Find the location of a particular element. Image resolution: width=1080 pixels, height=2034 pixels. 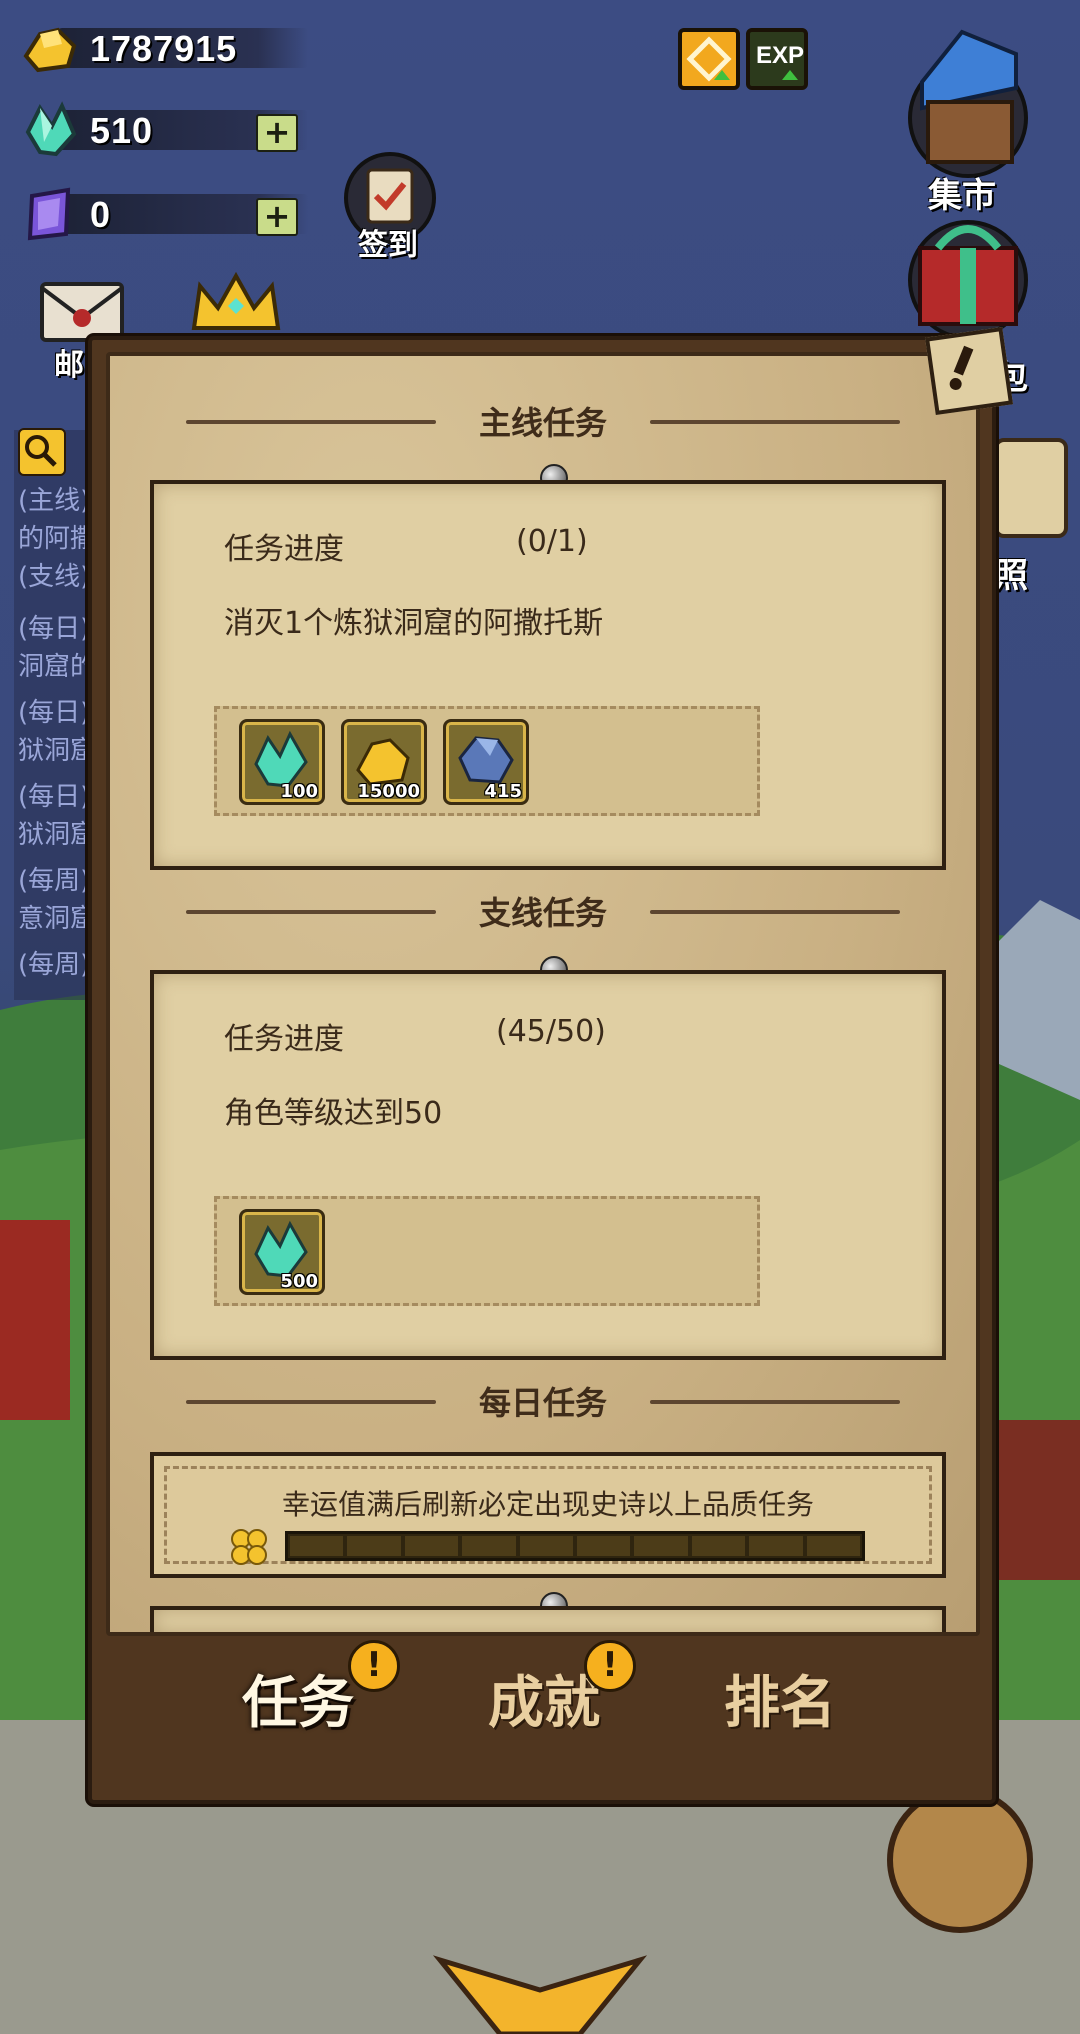

left-list-item: 意洞窟 is located at coordinates (54, 919).